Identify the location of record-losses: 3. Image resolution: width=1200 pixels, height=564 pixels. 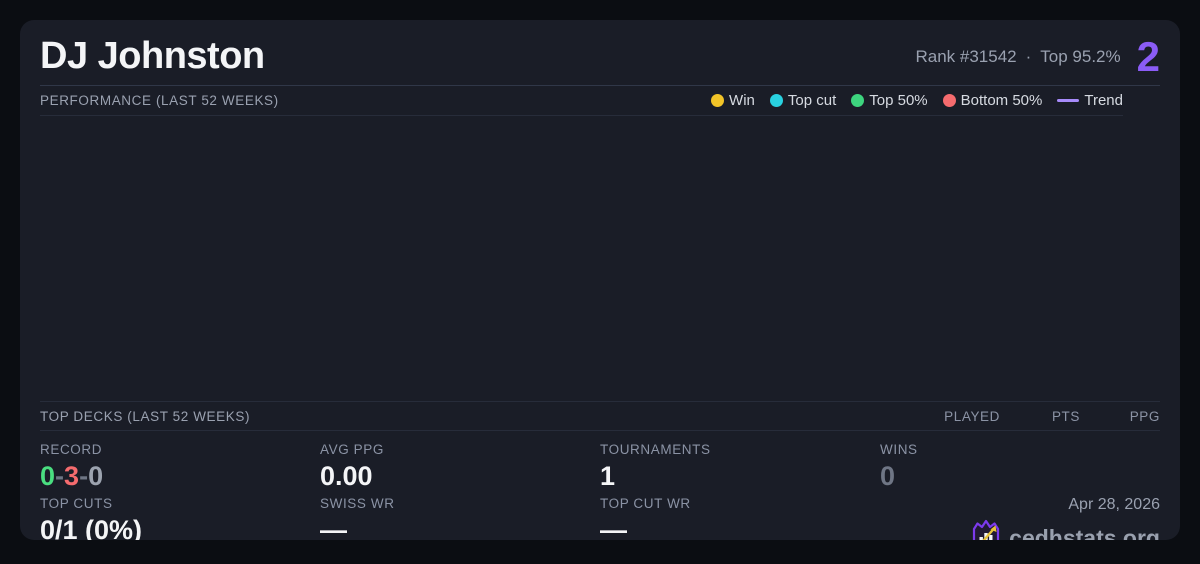
(72, 476).